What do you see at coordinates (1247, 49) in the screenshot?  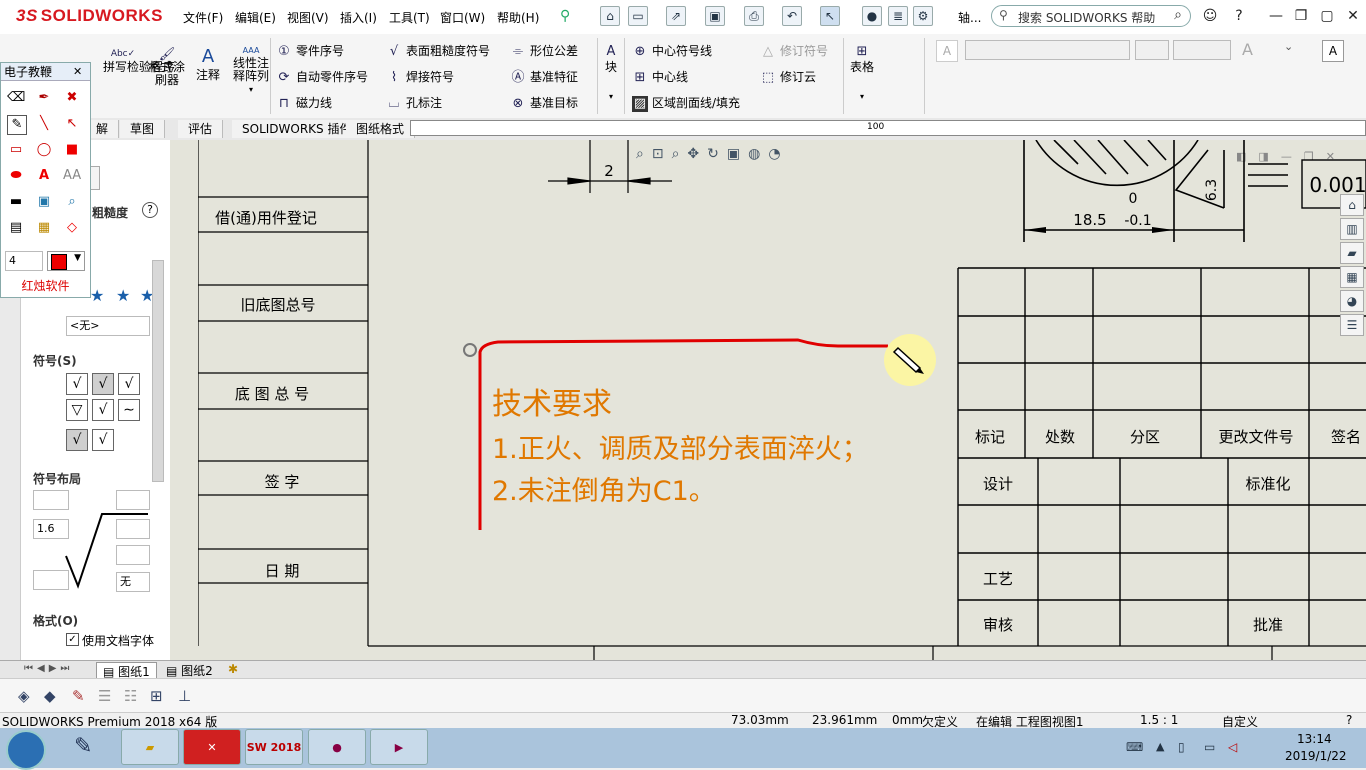 I see `font-color-icon: A` at bounding box center [1247, 49].